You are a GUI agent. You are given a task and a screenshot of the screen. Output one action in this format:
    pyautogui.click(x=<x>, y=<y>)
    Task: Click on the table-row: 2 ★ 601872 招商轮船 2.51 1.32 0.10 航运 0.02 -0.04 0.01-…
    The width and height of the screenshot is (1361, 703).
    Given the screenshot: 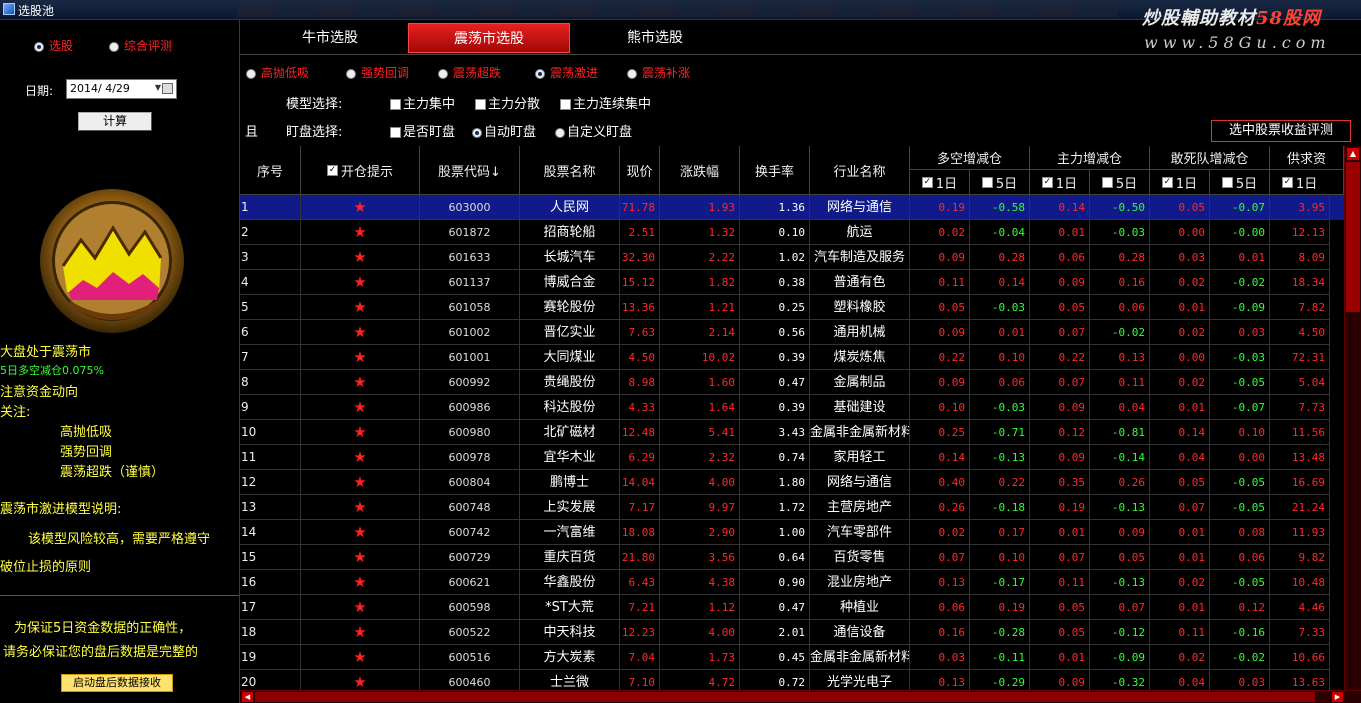 What is the action you would take?
    pyautogui.click(x=792, y=232)
    